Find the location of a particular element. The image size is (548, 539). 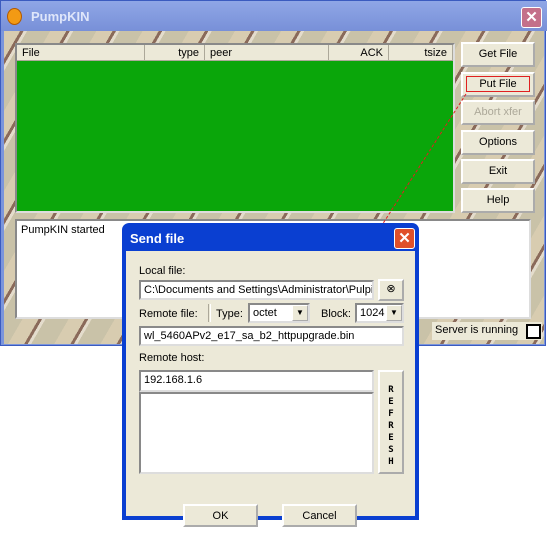

remote-file-label: Remote file: is located at coordinates (168, 314).